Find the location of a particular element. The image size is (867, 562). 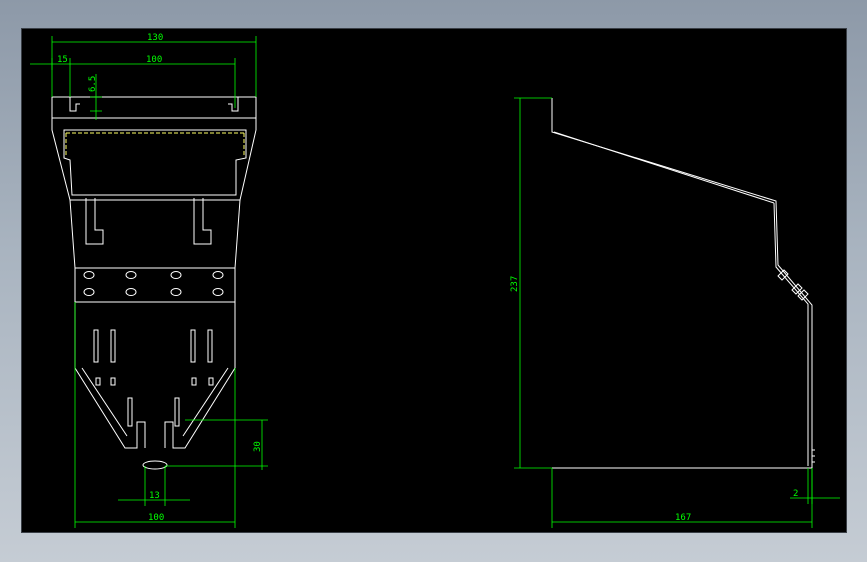

dim-text-13: 13 is located at coordinates (154, 496).